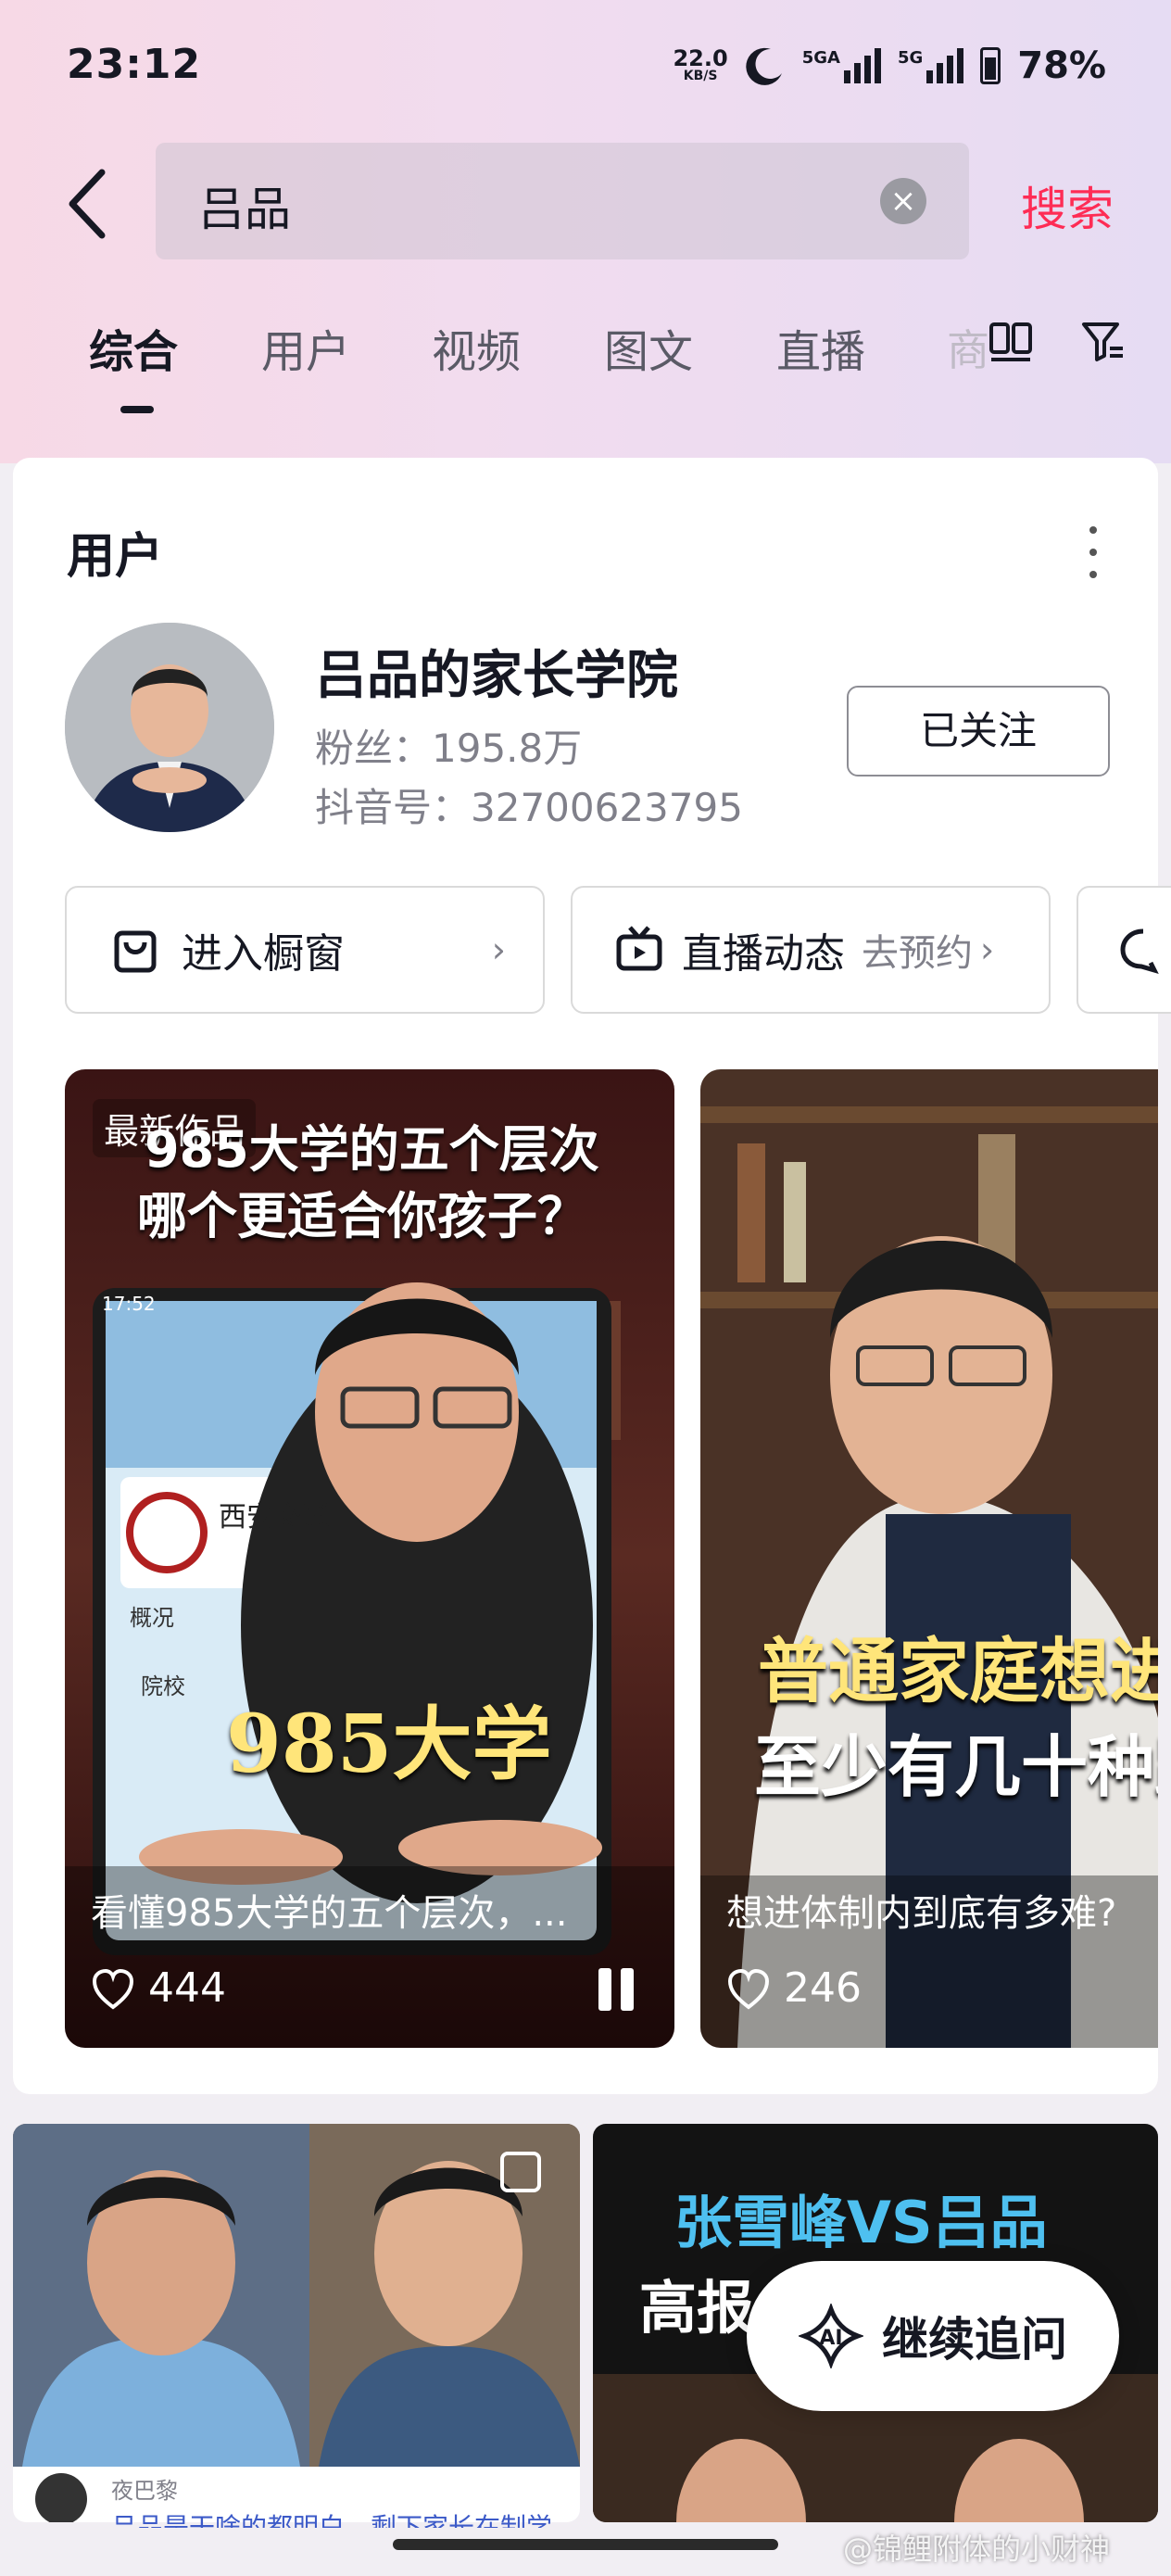 This screenshot has width=1171, height=2576. I want to click on thumbnail-1-author: 夜巴黎, so click(145, 2491).